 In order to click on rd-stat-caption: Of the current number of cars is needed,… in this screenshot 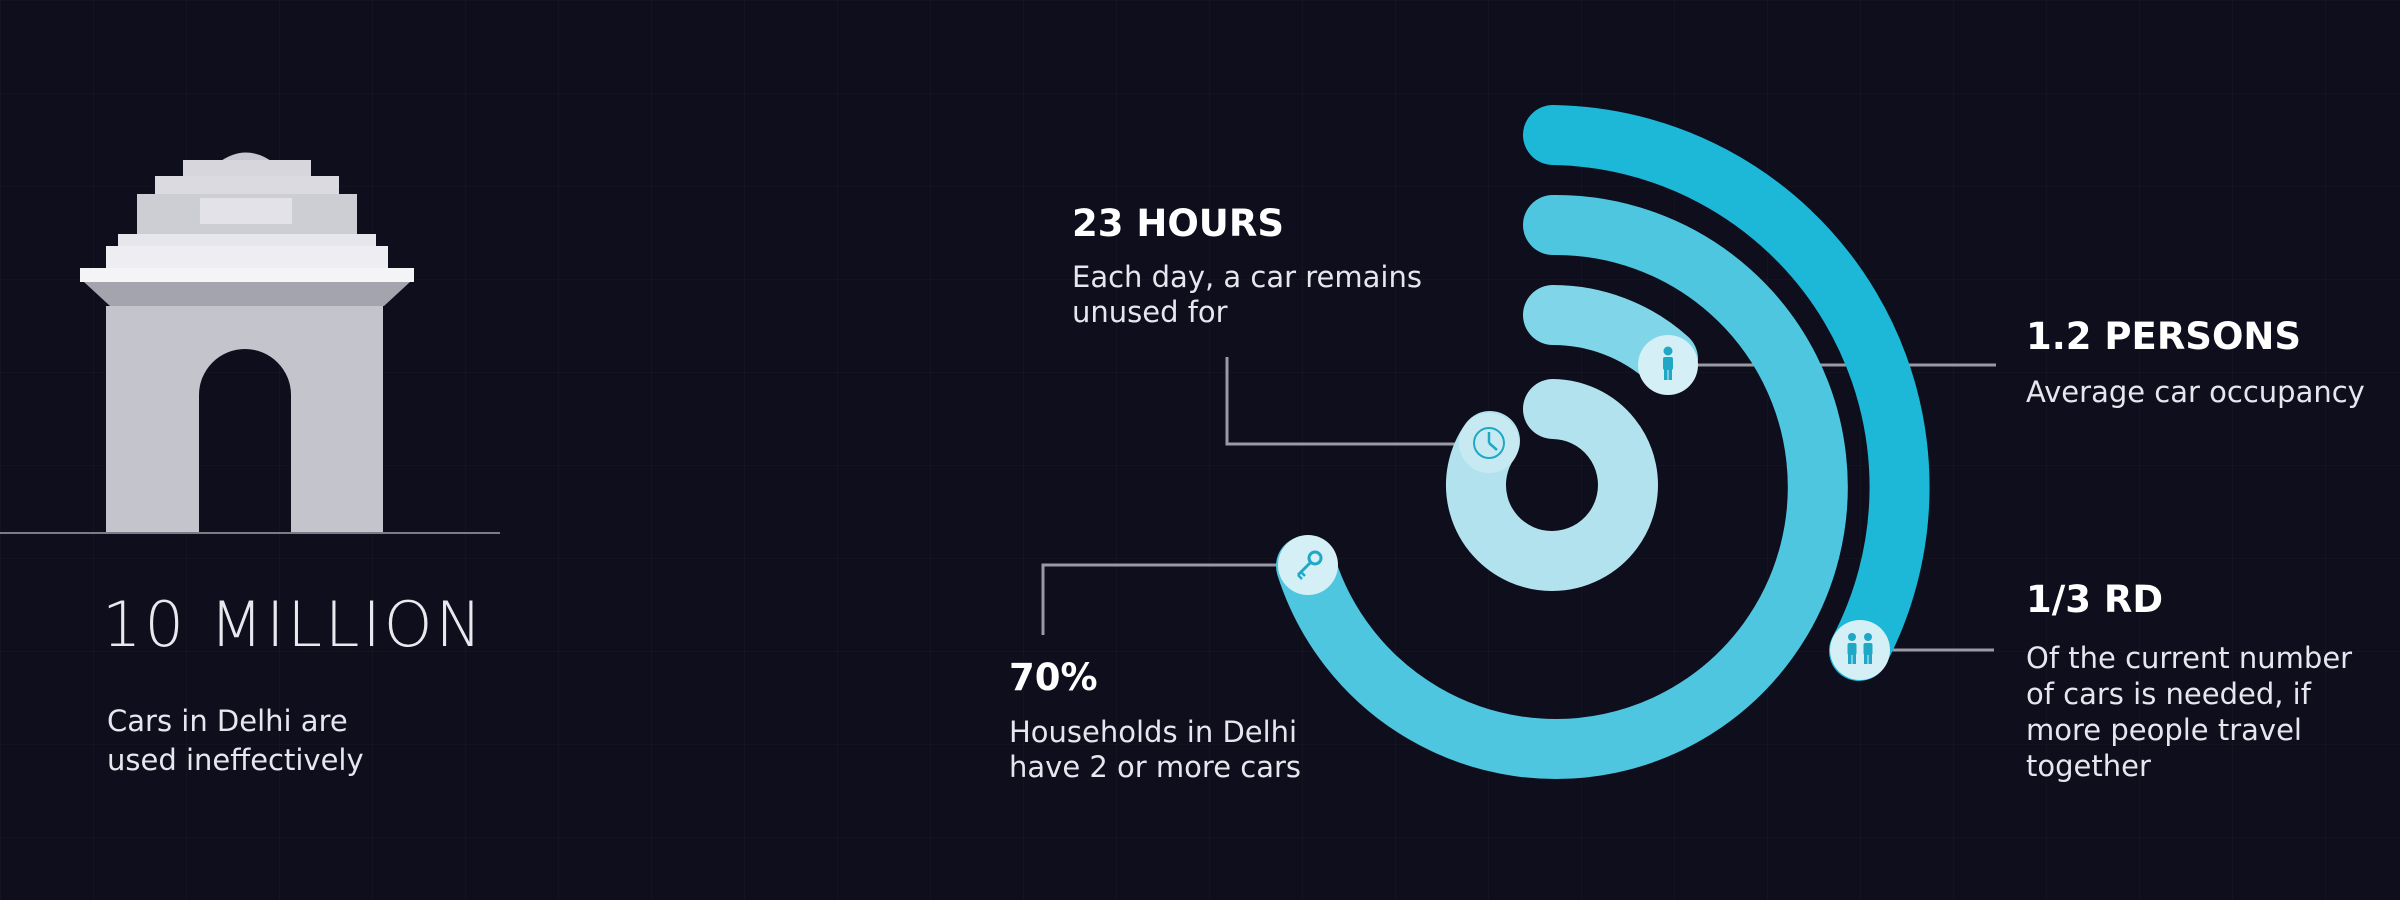, I will do `click(2189, 712)`.